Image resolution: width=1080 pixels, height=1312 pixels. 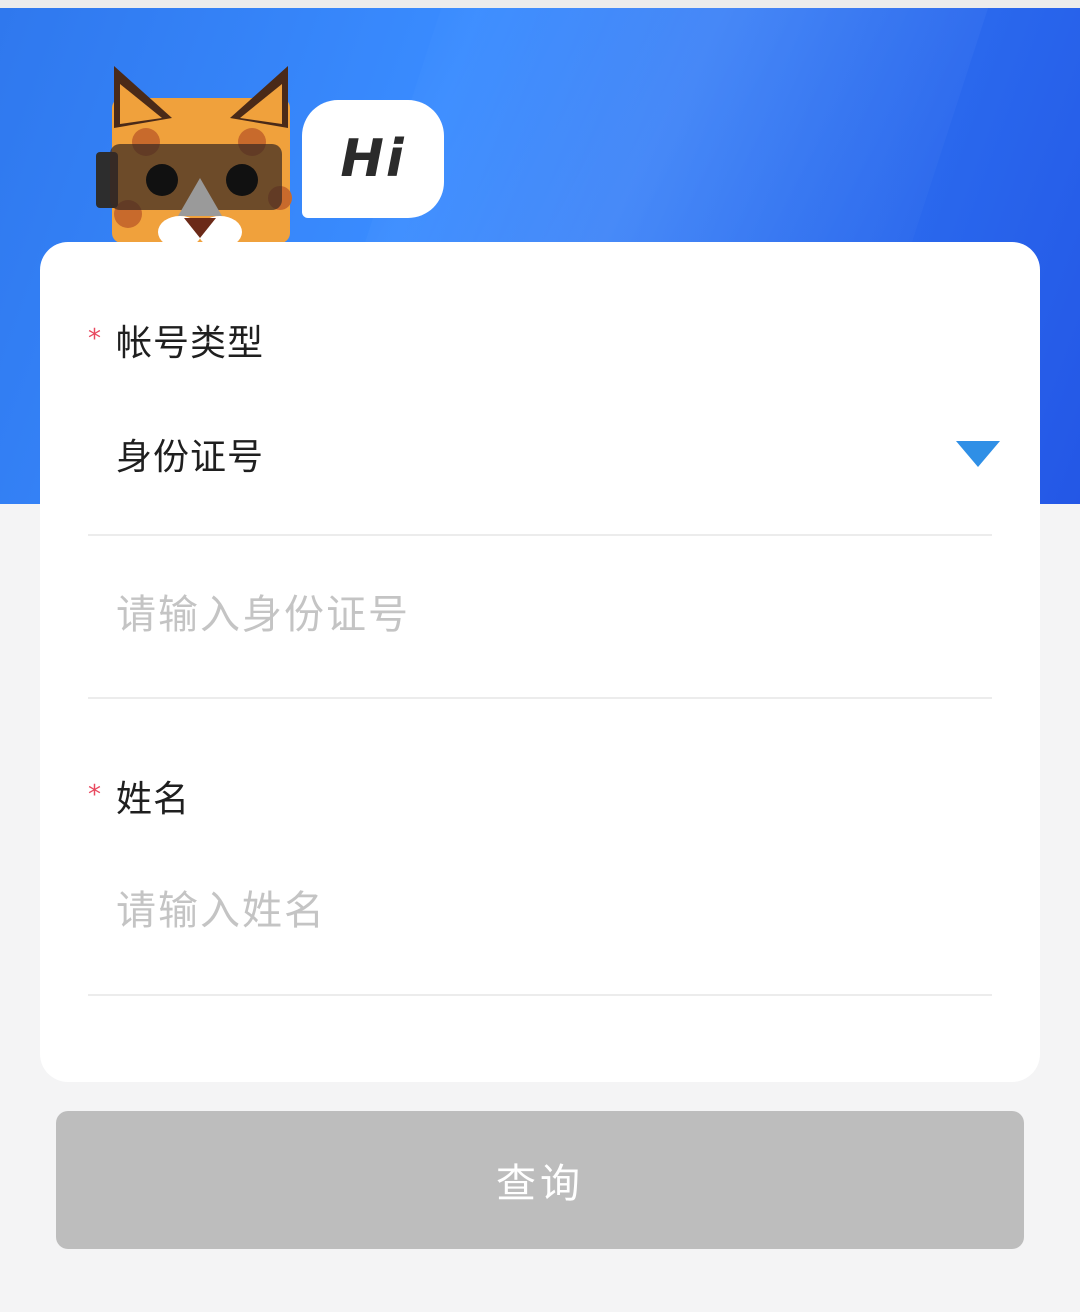 What do you see at coordinates (551, 615) in the screenshot?
I see `id-number-input` at bounding box center [551, 615].